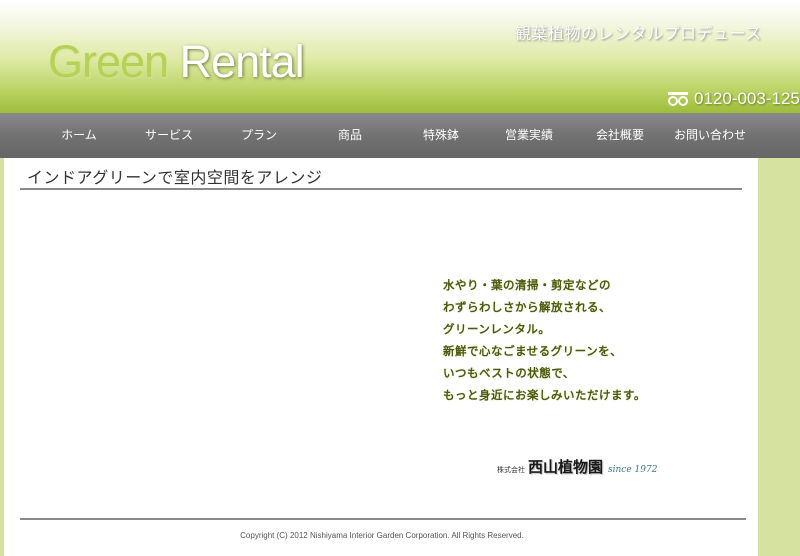 The image size is (800, 556). I want to click on logo-word-green: Green, so click(108, 61).